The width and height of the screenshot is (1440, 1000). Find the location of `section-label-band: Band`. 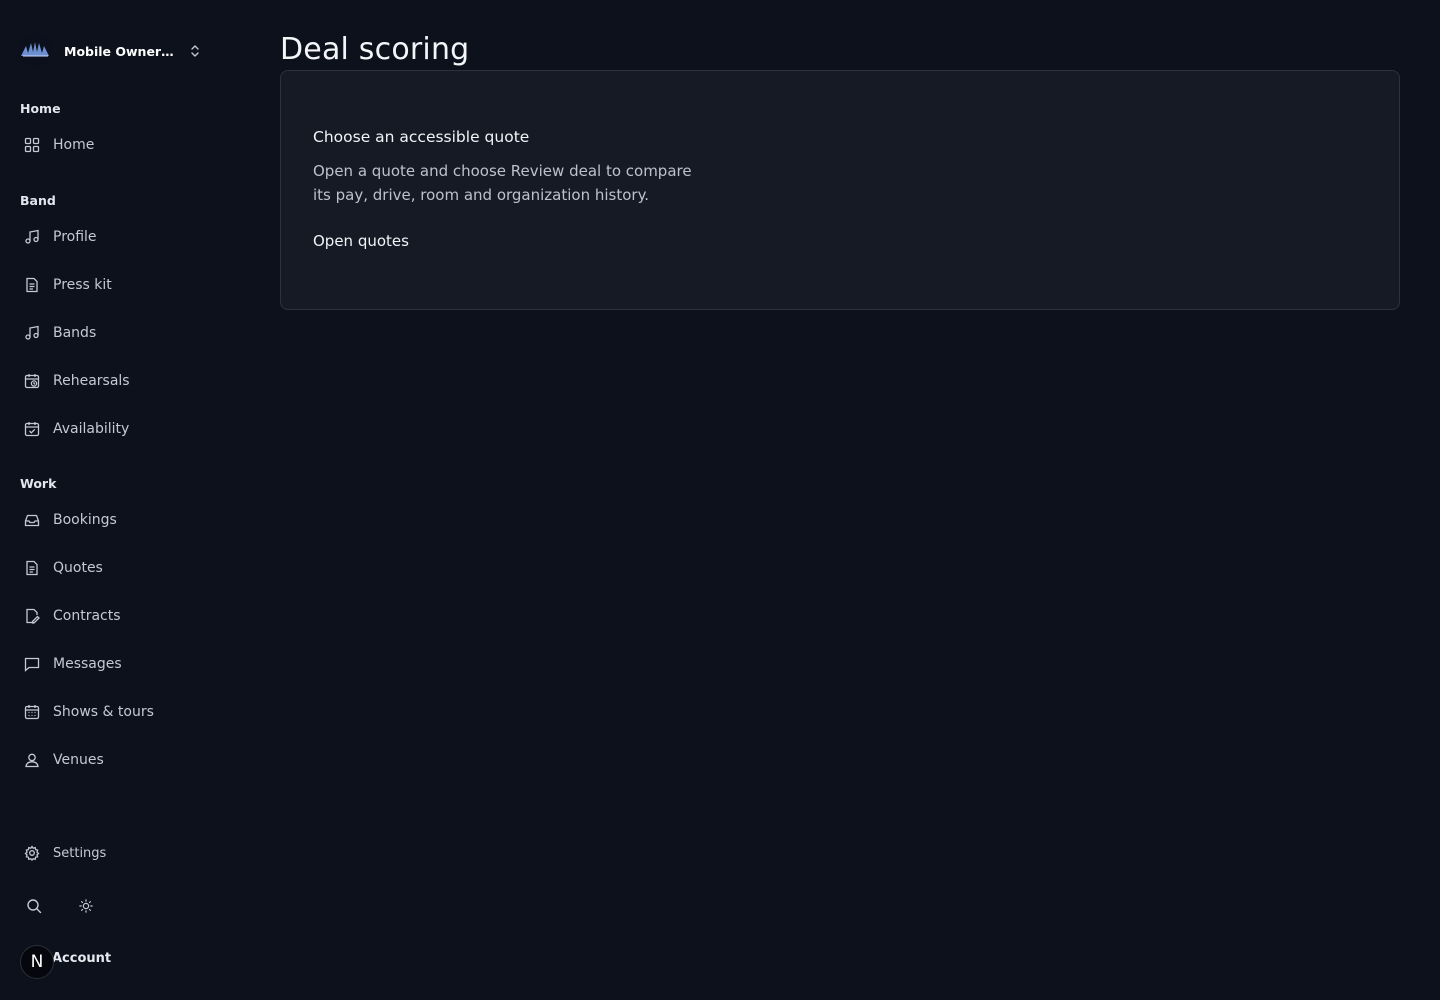

section-label-band: Band is located at coordinates (38, 200).